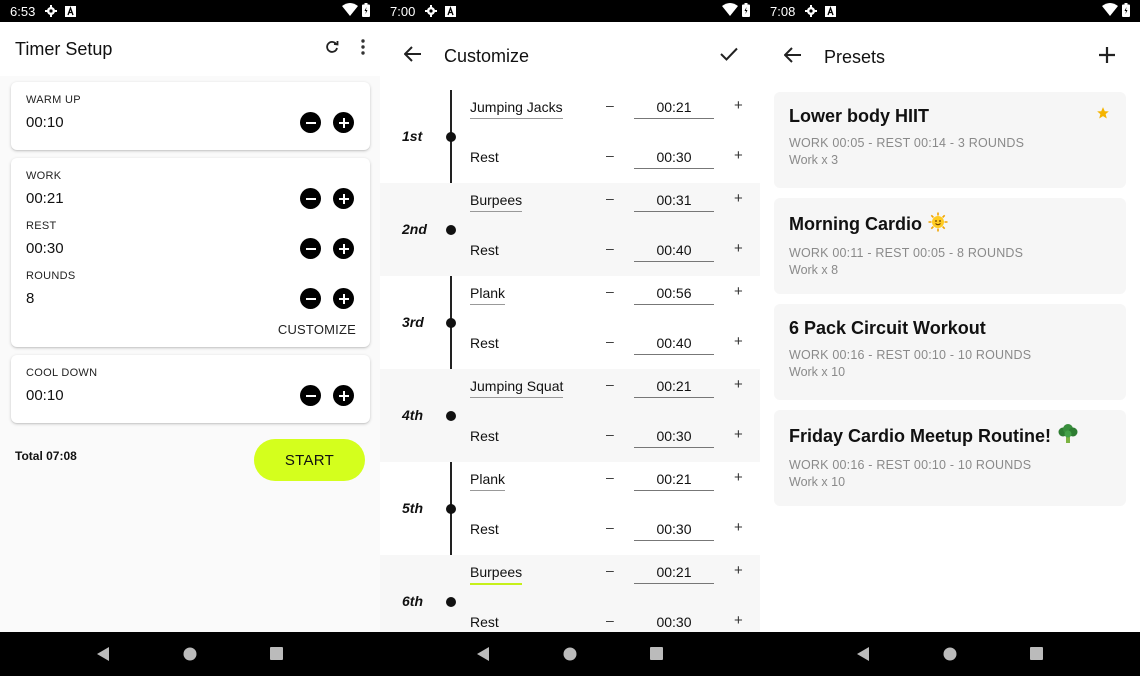 The height and width of the screenshot is (676, 1140). What do you see at coordinates (343, 395) in the screenshot?
I see `cooldown-plus-button` at bounding box center [343, 395].